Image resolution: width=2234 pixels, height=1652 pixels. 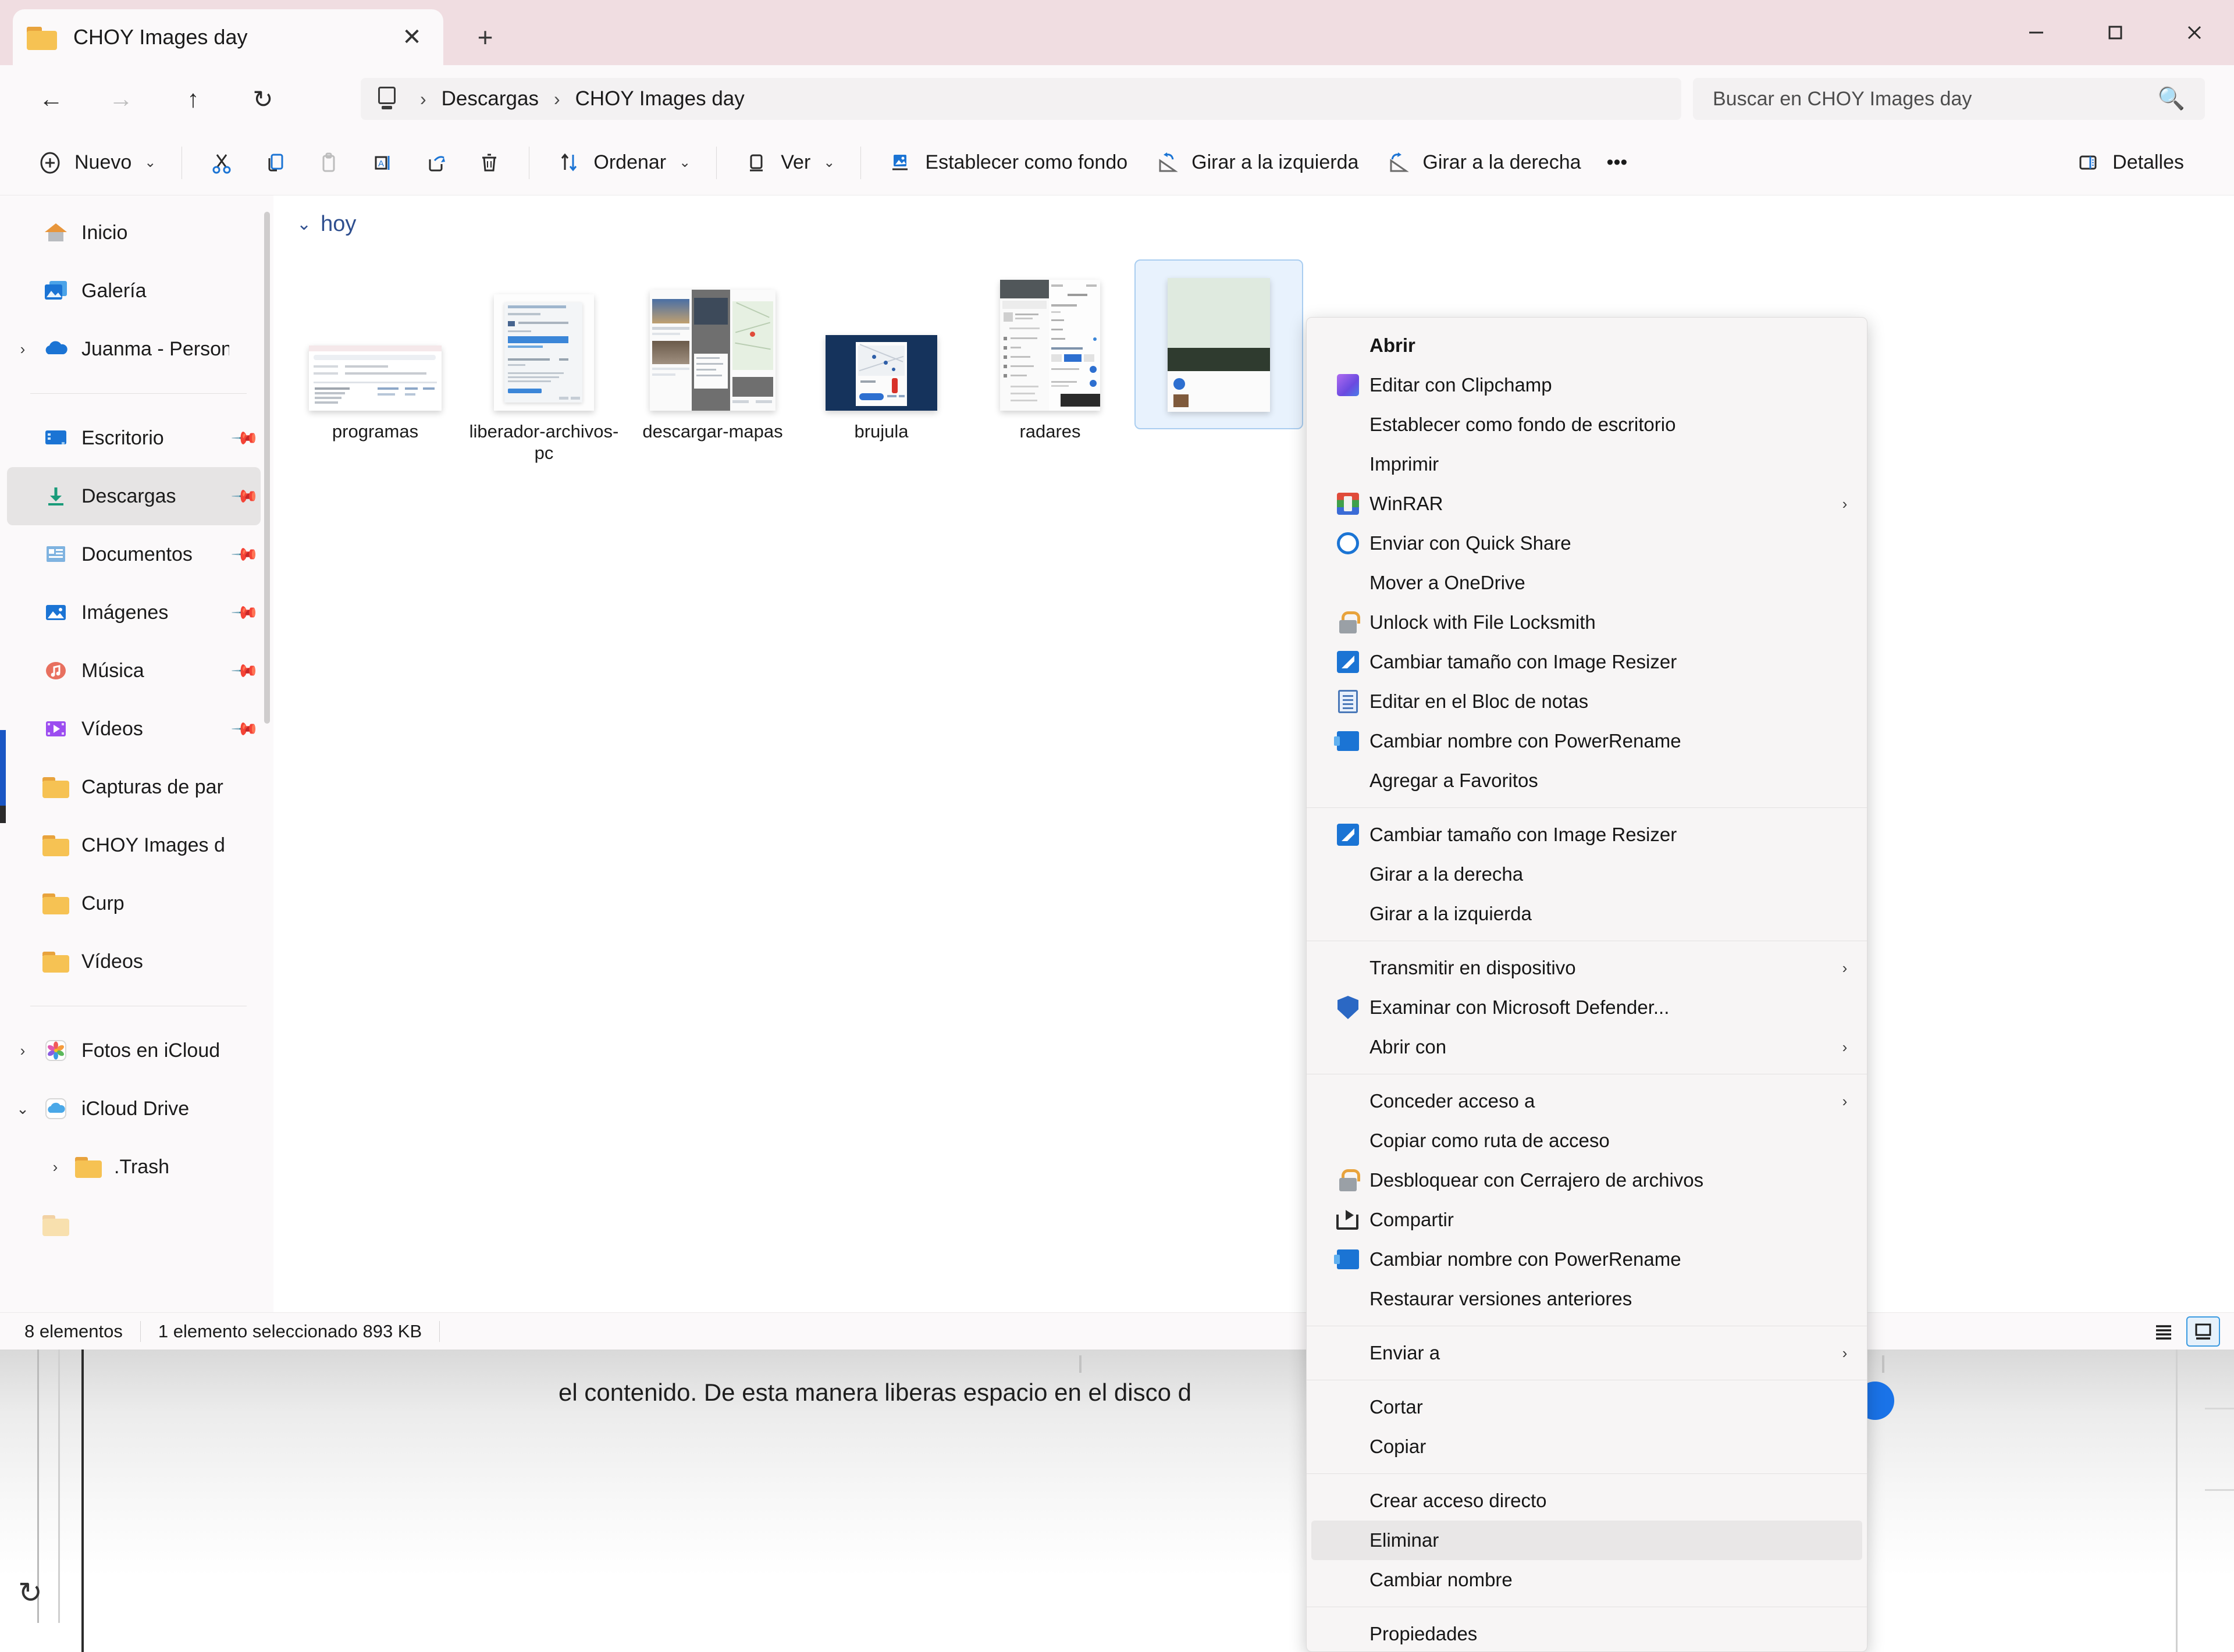 I want to click on list-view-icon, so click(x=2163, y=1331).